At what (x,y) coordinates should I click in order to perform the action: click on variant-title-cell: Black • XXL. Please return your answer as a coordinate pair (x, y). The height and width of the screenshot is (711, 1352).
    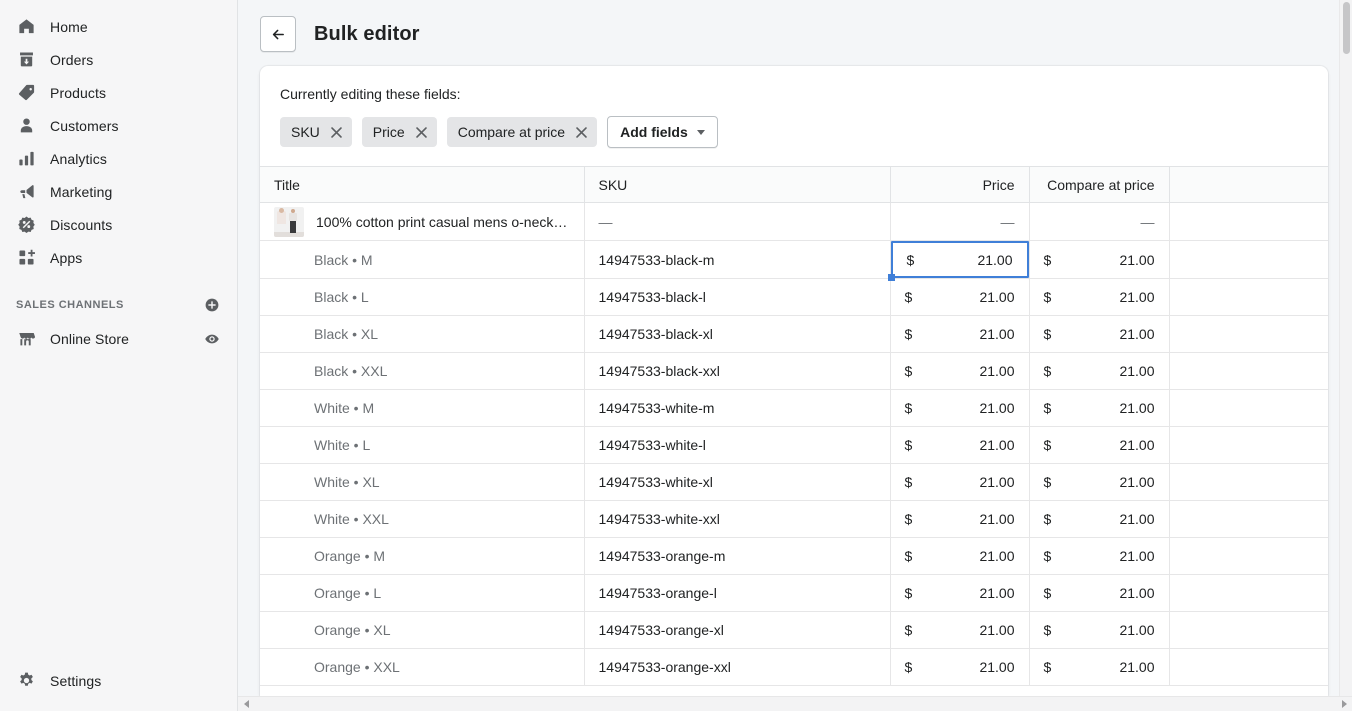
    Looking at the image, I should click on (422, 371).